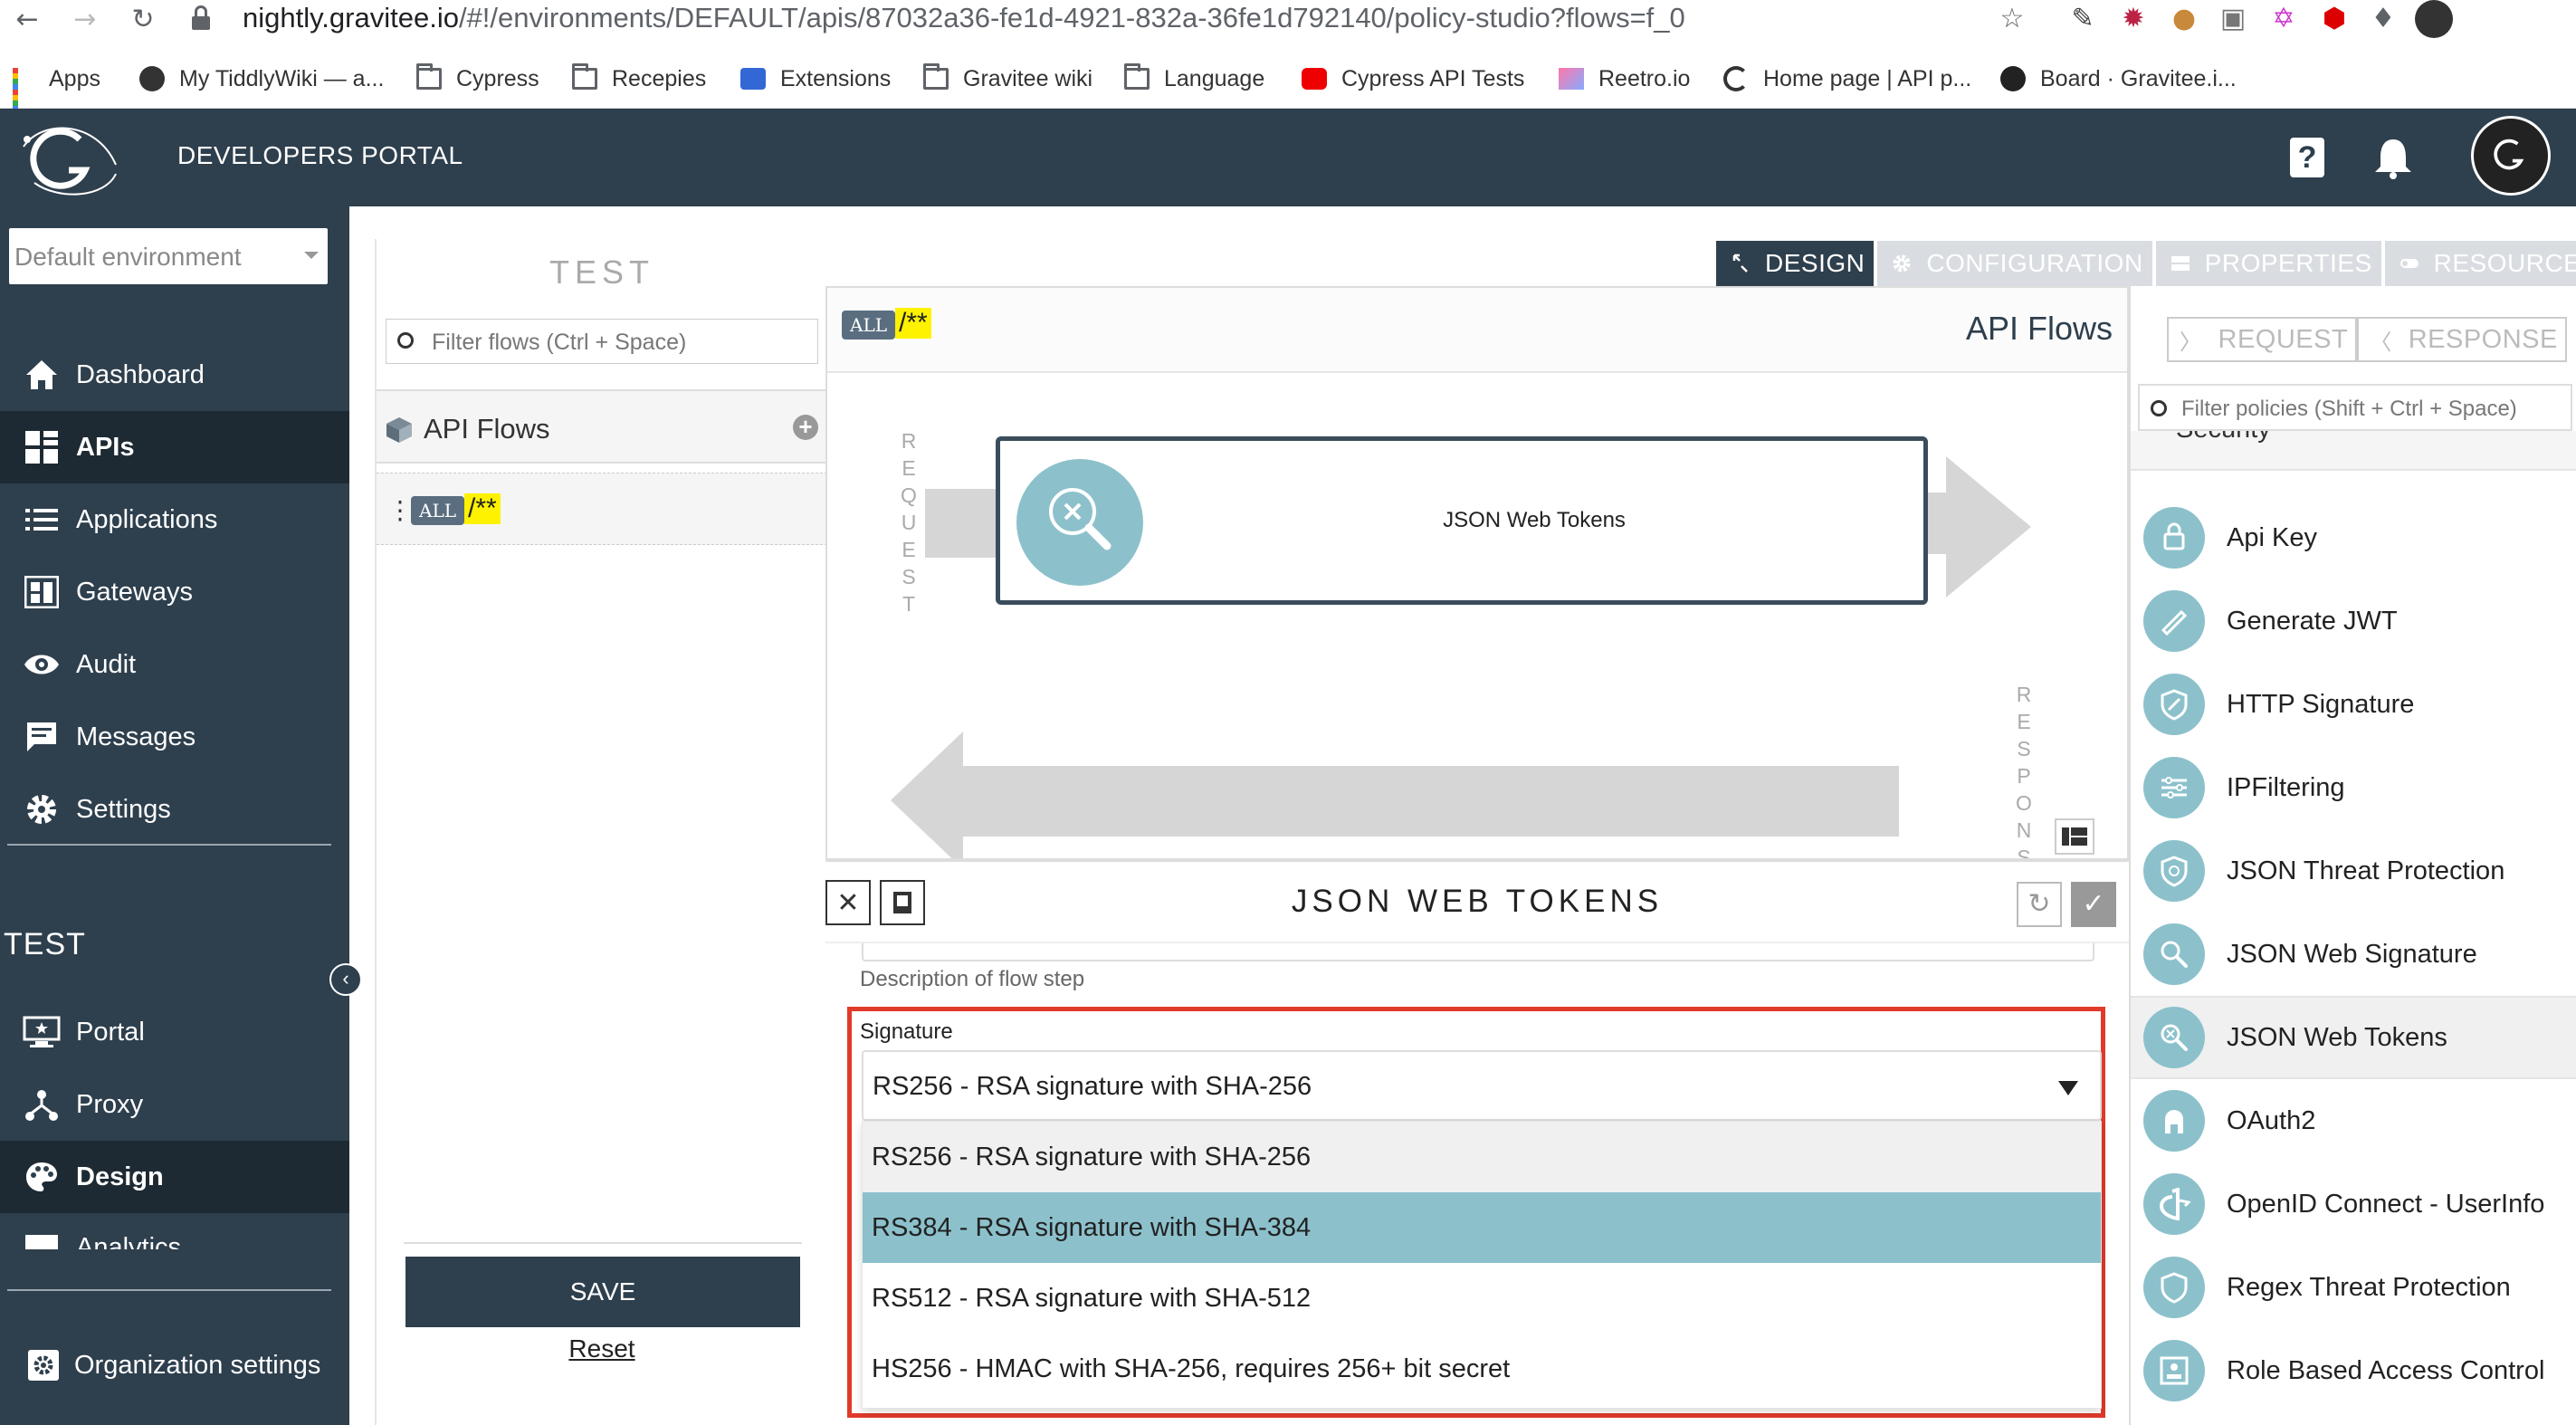  What do you see at coordinates (2393, 157) in the screenshot?
I see `bell-icon` at bounding box center [2393, 157].